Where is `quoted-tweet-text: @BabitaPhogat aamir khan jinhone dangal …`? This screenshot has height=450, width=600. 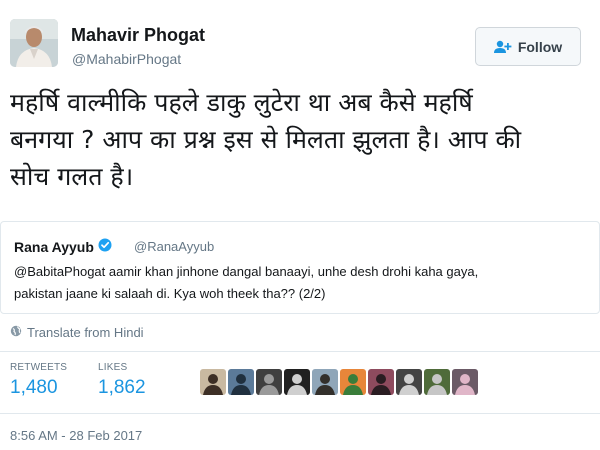
quoted-tweet-text: @BabitaPhogat aamir khan jinhone dangal … is located at coordinates (301, 283).